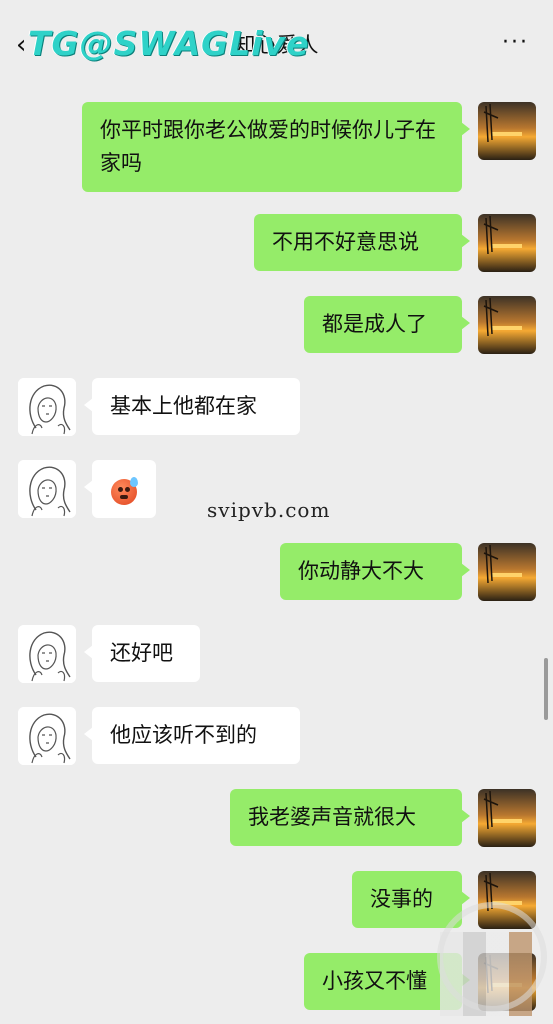  What do you see at coordinates (401, 899) in the screenshot?
I see `message-text: 没事的` at bounding box center [401, 899].